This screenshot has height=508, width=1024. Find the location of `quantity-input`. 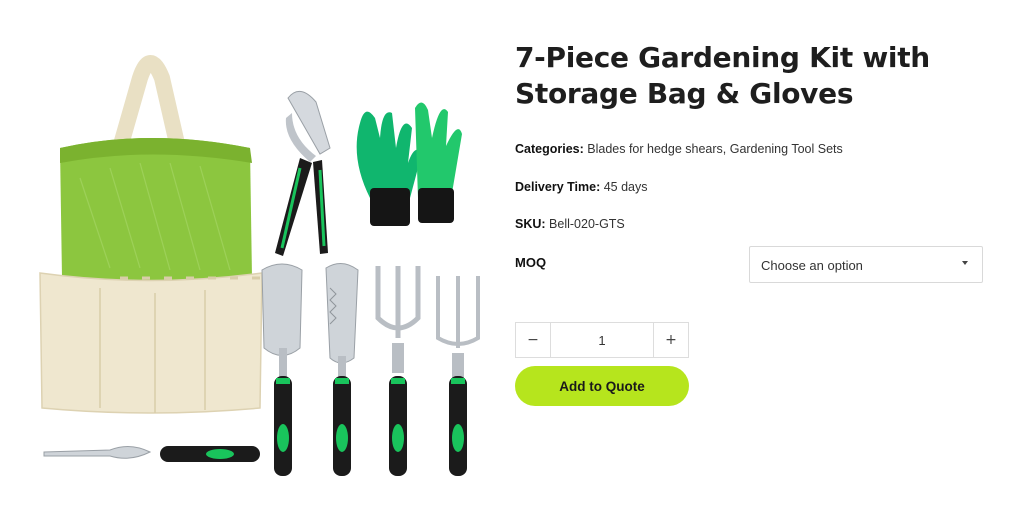

quantity-input is located at coordinates (602, 340).